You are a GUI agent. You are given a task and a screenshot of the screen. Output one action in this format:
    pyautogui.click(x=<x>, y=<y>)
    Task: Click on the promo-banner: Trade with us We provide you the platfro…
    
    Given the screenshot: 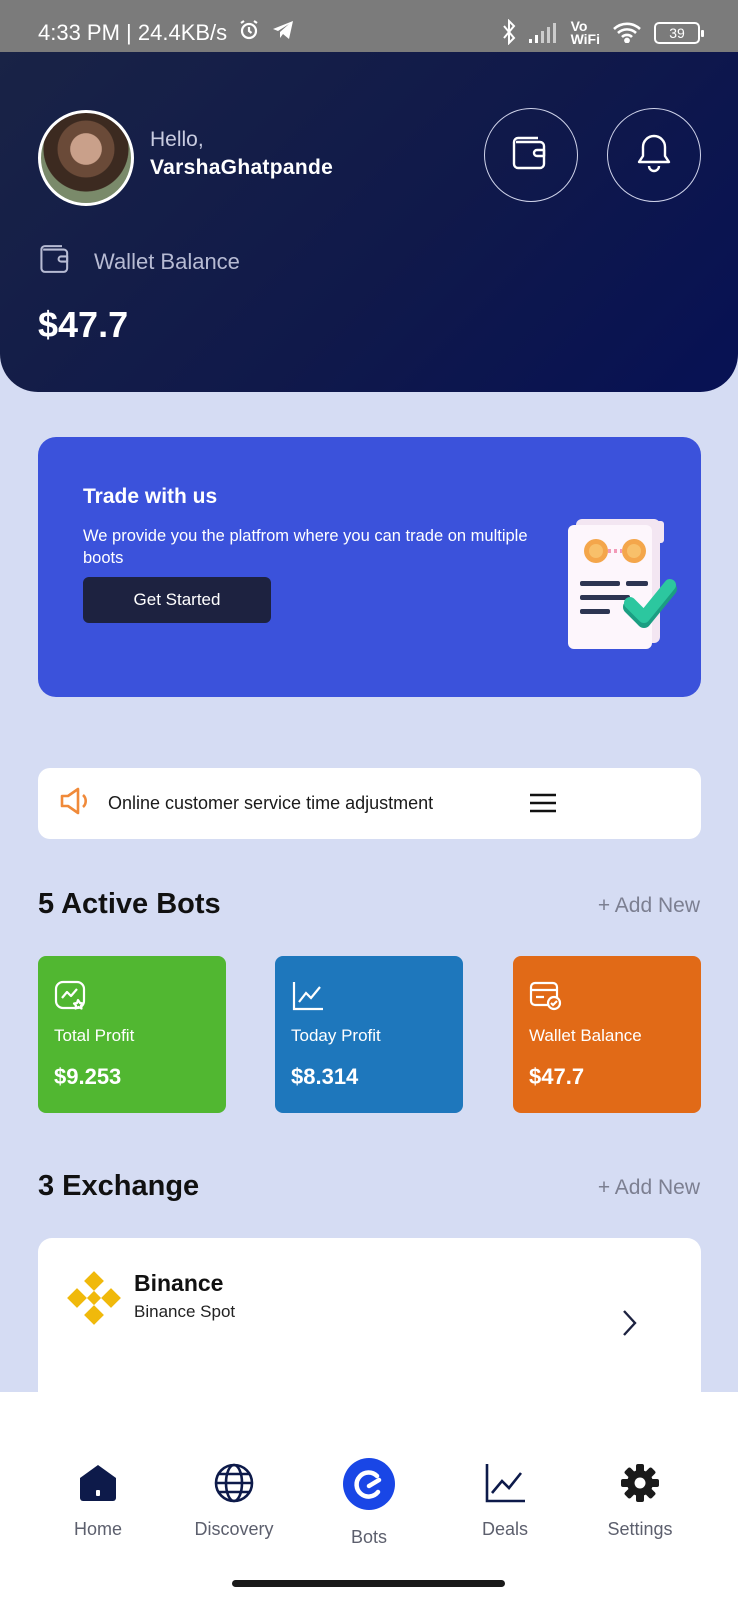 What is the action you would take?
    pyautogui.click(x=369, y=567)
    